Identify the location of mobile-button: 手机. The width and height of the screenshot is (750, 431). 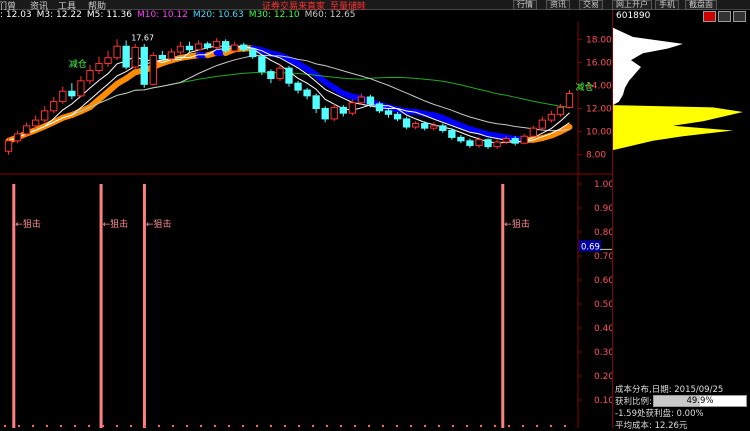
(667, 5).